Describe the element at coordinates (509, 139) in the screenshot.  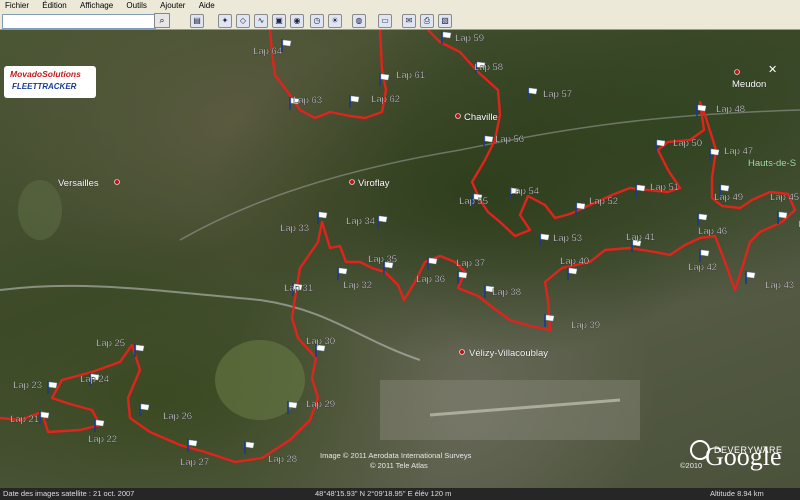
I see `lap-label-lap-56: Lap 56` at that location.